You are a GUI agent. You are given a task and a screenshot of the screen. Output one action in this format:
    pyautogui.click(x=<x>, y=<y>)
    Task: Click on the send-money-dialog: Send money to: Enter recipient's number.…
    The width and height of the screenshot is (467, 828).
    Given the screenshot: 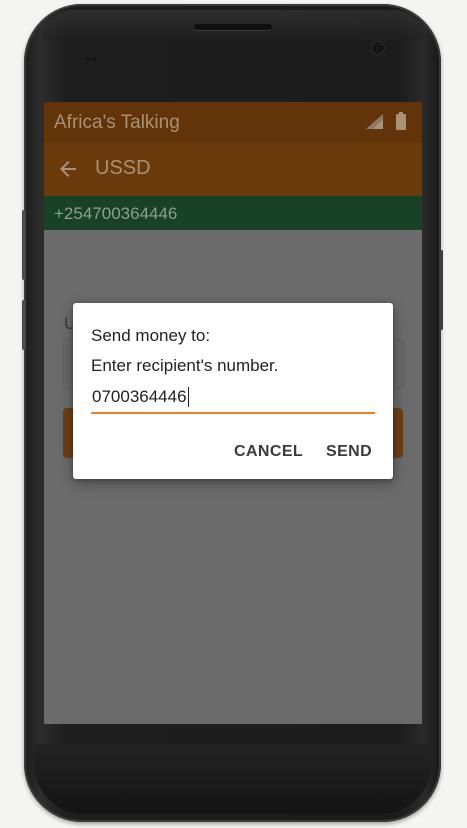 What is the action you would take?
    pyautogui.click(x=233, y=391)
    